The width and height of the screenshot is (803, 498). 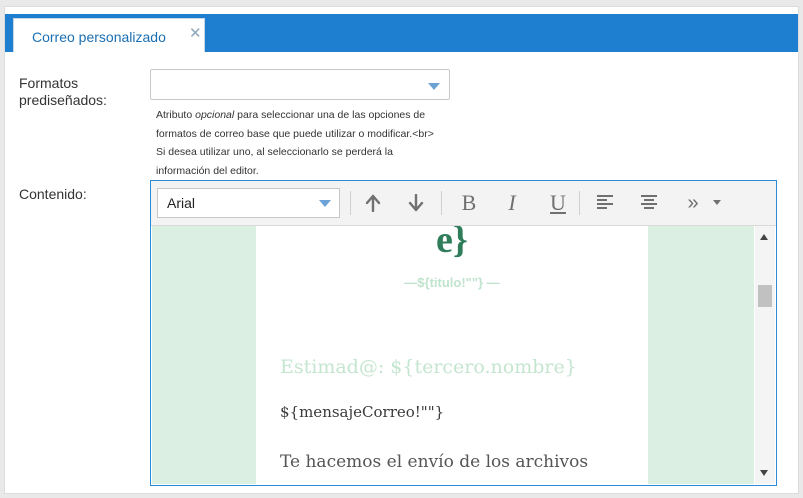 I want to click on scroll-up-icon, so click(x=764, y=237).